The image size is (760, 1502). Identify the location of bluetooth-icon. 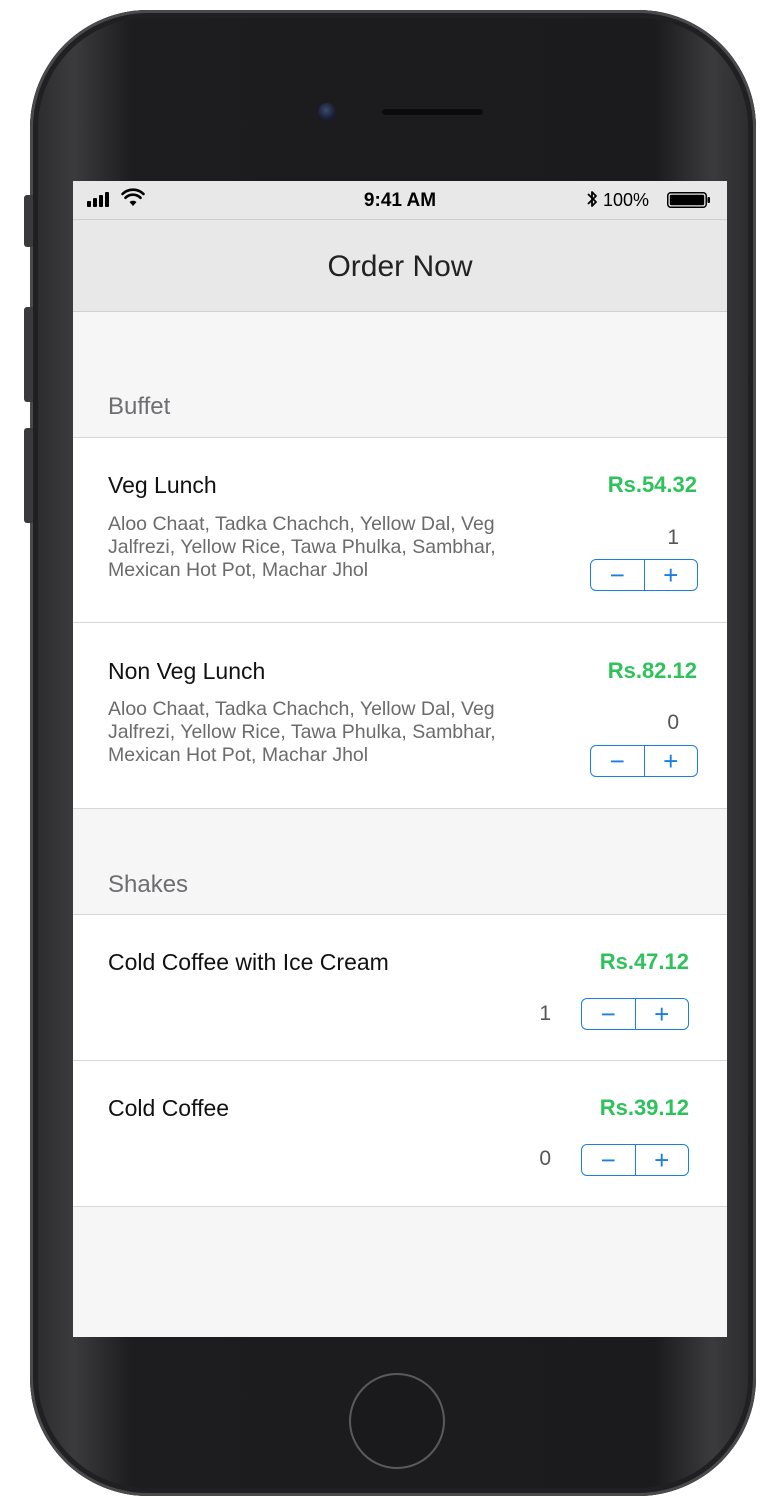
(592, 199).